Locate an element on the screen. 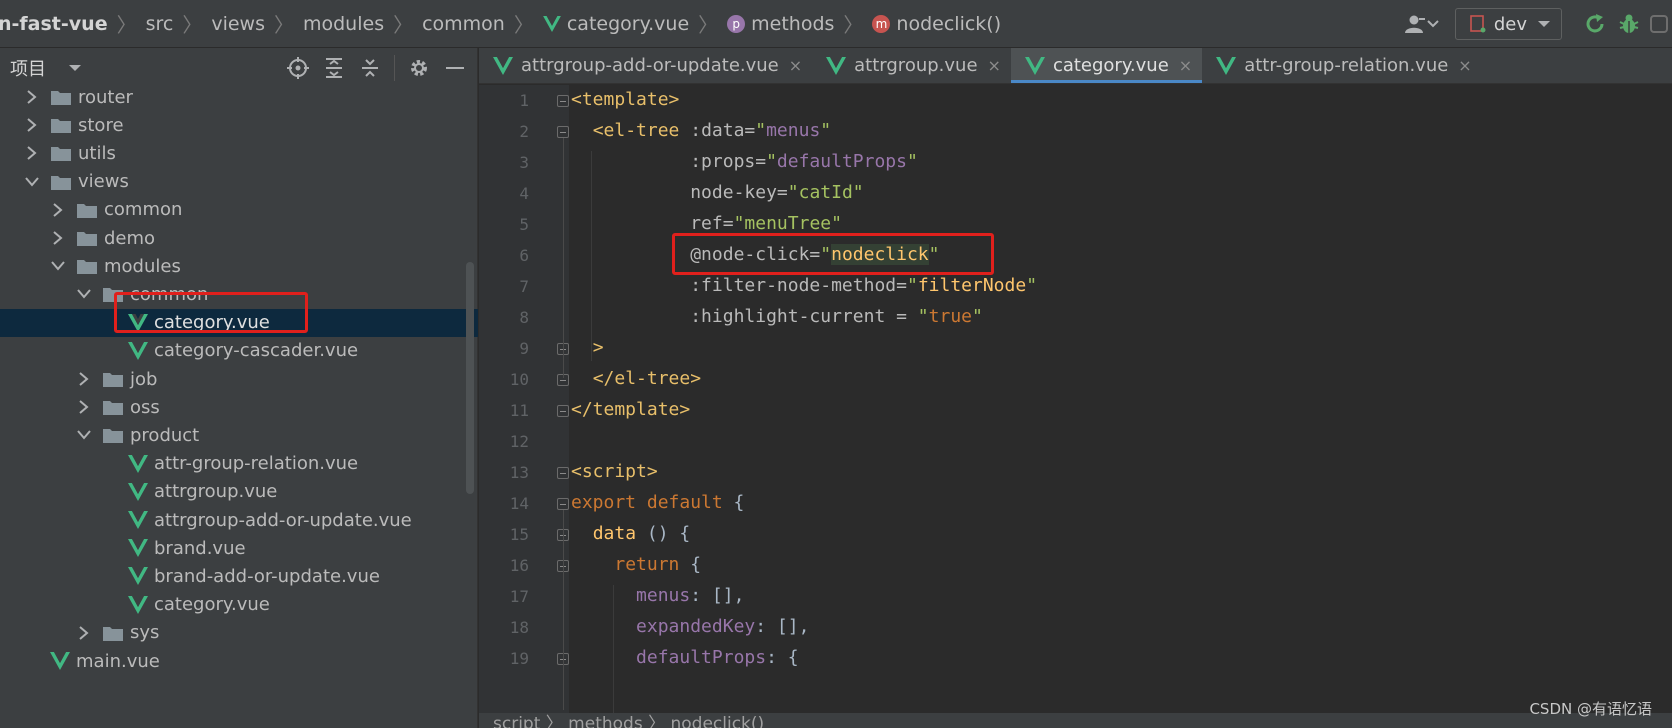 Image resolution: width=1672 pixels, height=728 pixels. line-number: 2 is located at coordinates (524, 131).